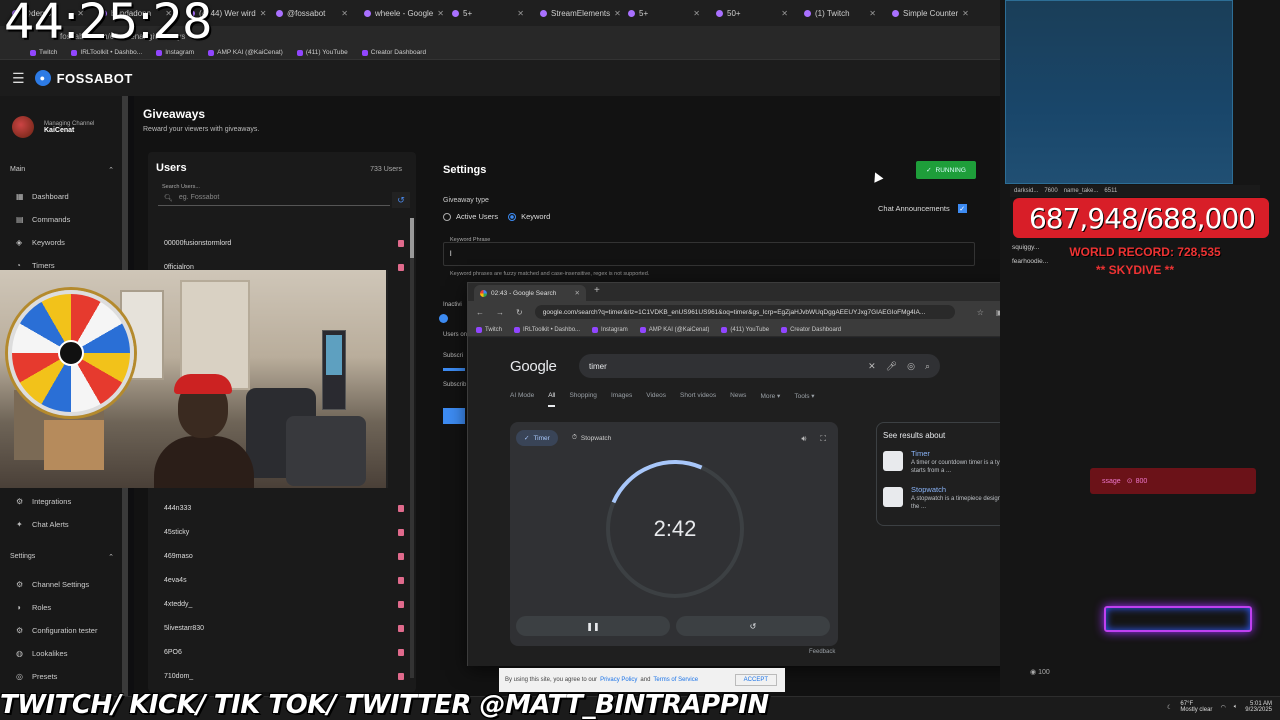 This screenshot has height=720, width=1280. Describe the element at coordinates (470, 216) in the screenshot. I see `radio-active-users: Active Users` at that location.